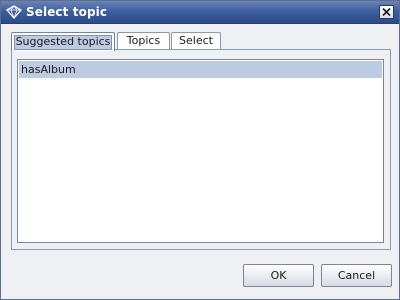  I want to click on tab-label: Topics, so click(143, 40).